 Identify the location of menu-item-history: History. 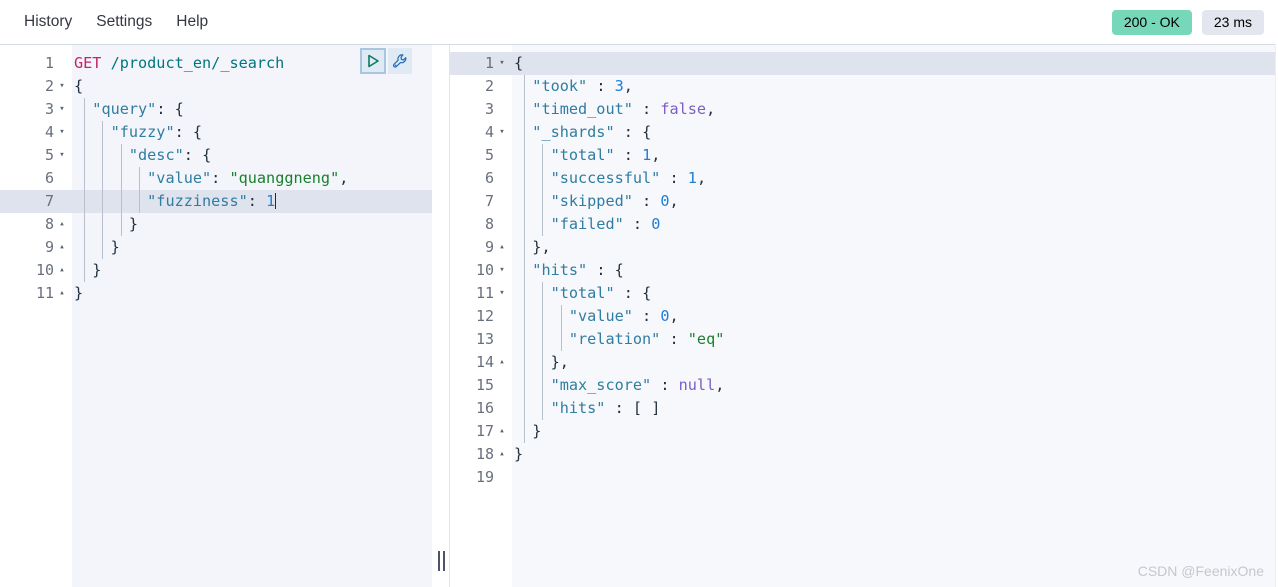
(48, 22).